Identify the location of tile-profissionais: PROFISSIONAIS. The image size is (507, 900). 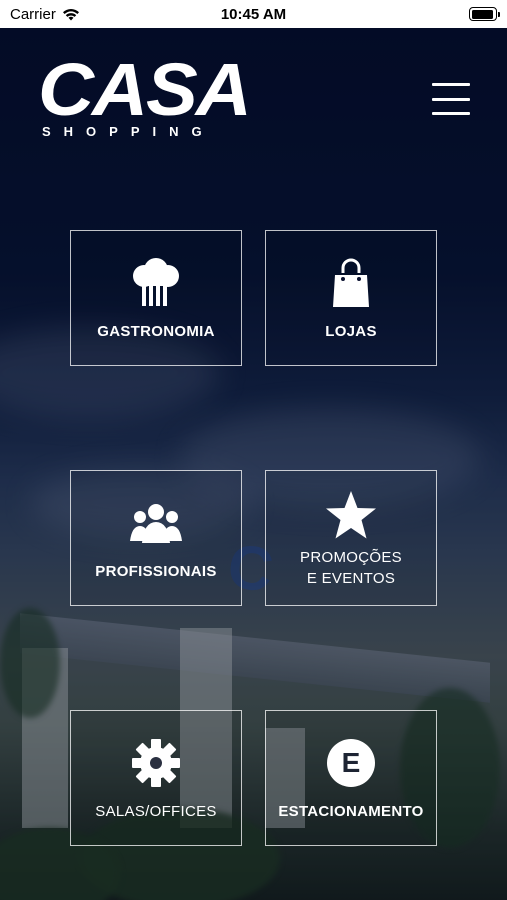
(156, 538).